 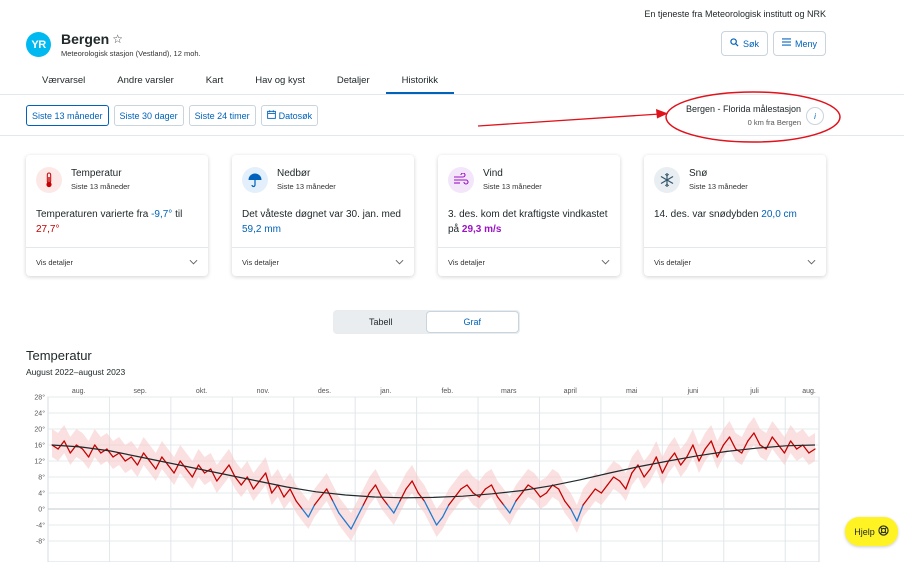 I want to click on help-label: Hjelp, so click(x=864, y=531).